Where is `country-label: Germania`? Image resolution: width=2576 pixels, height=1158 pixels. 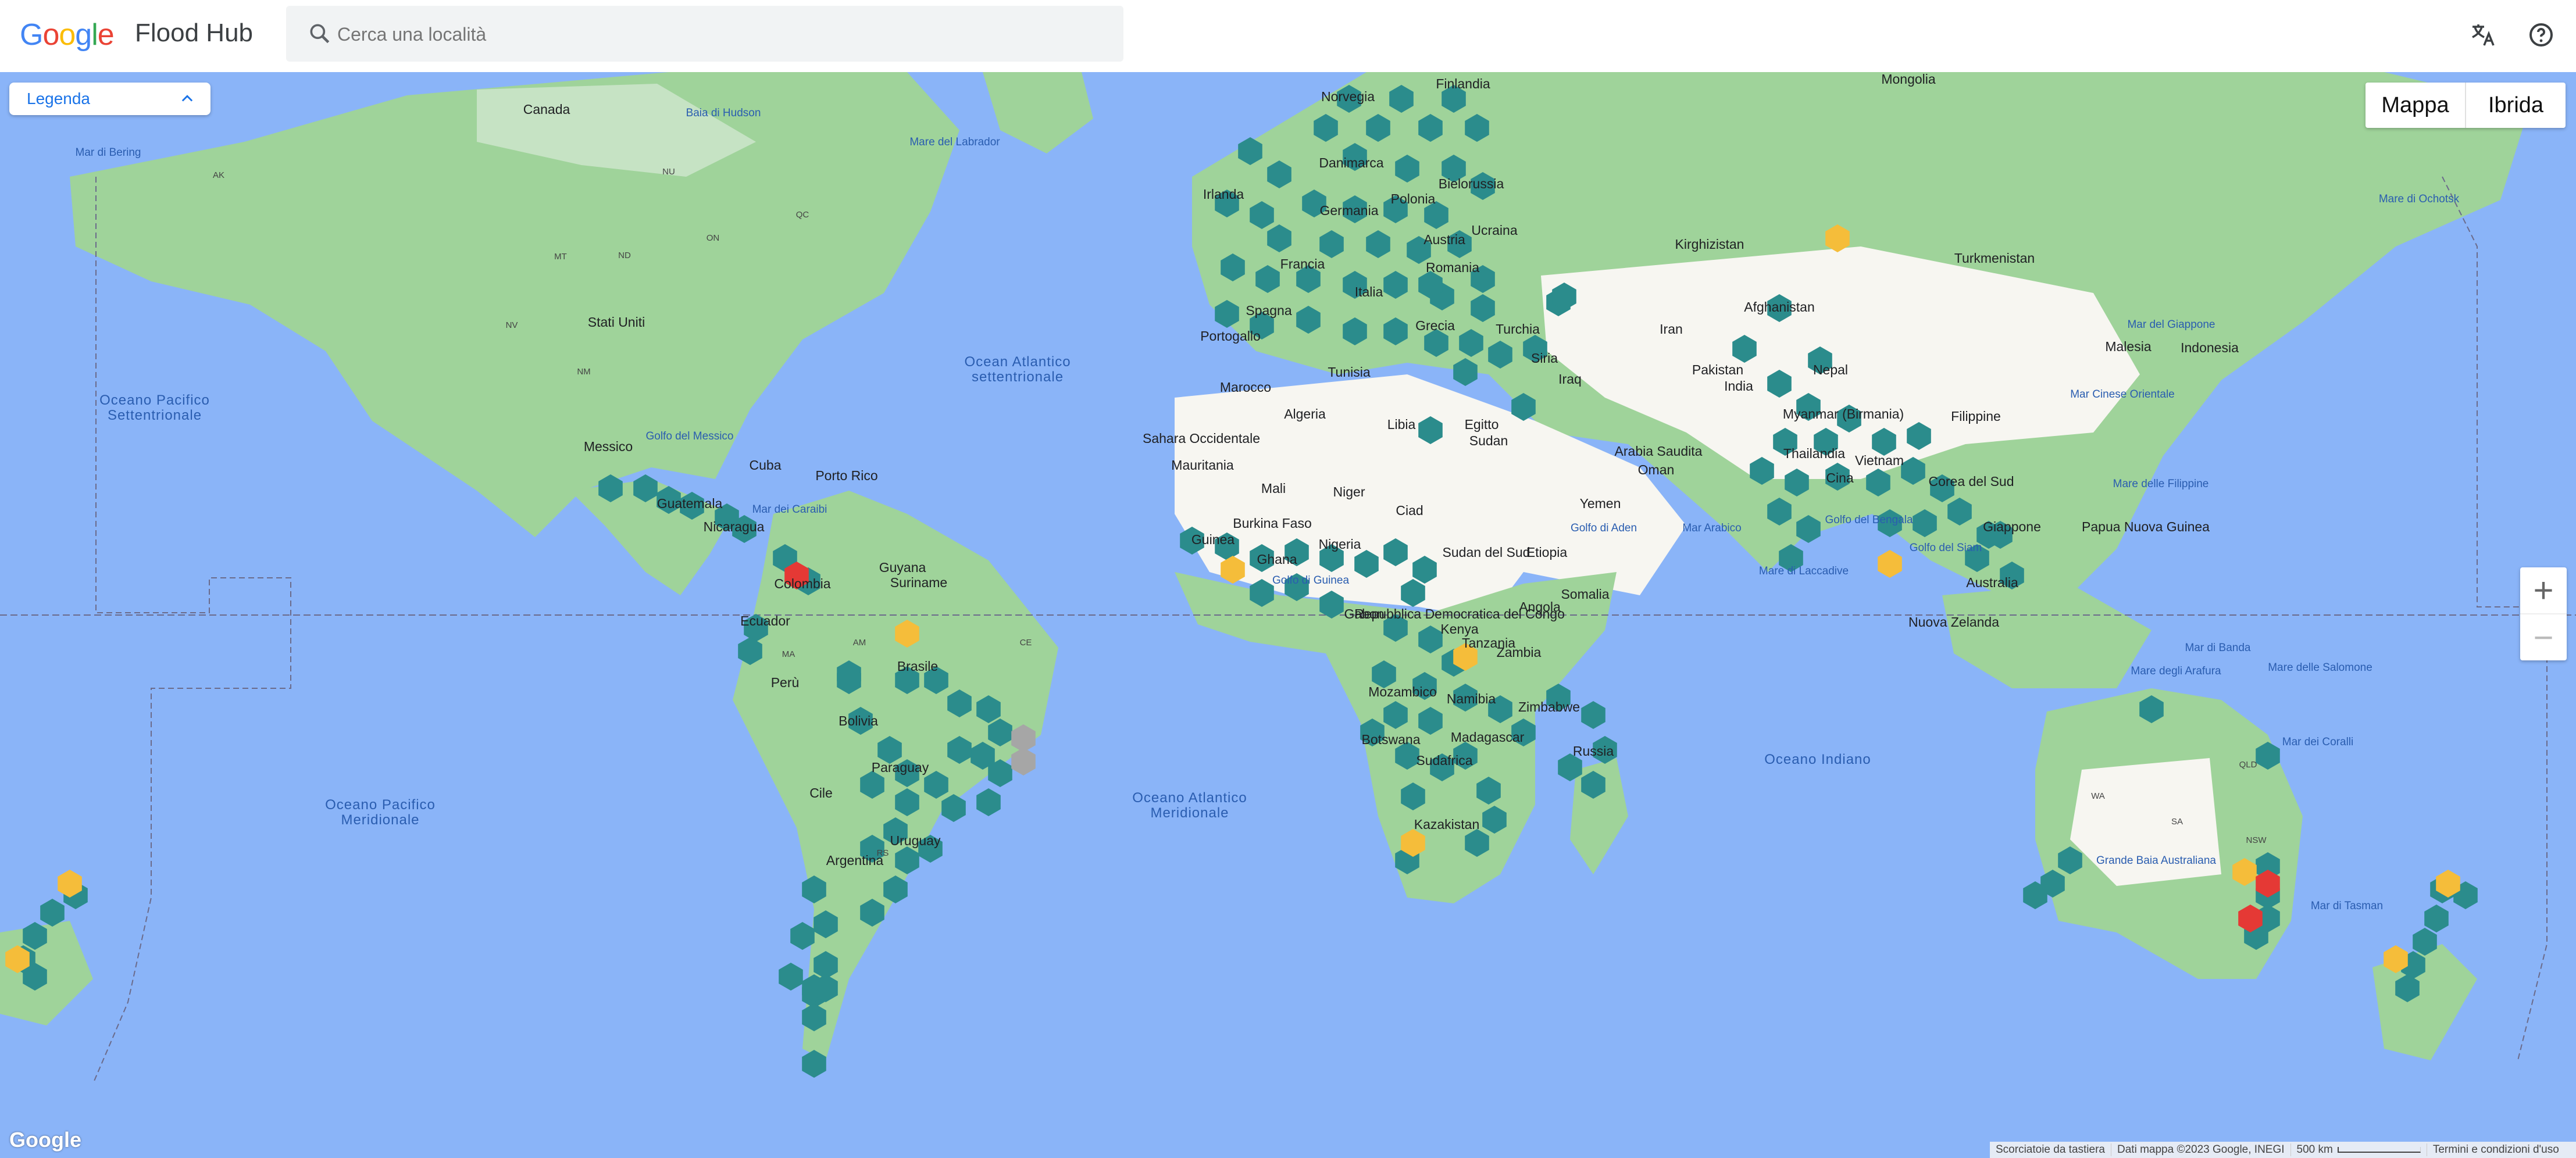
country-label: Germania is located at coordinates (1349, 210).